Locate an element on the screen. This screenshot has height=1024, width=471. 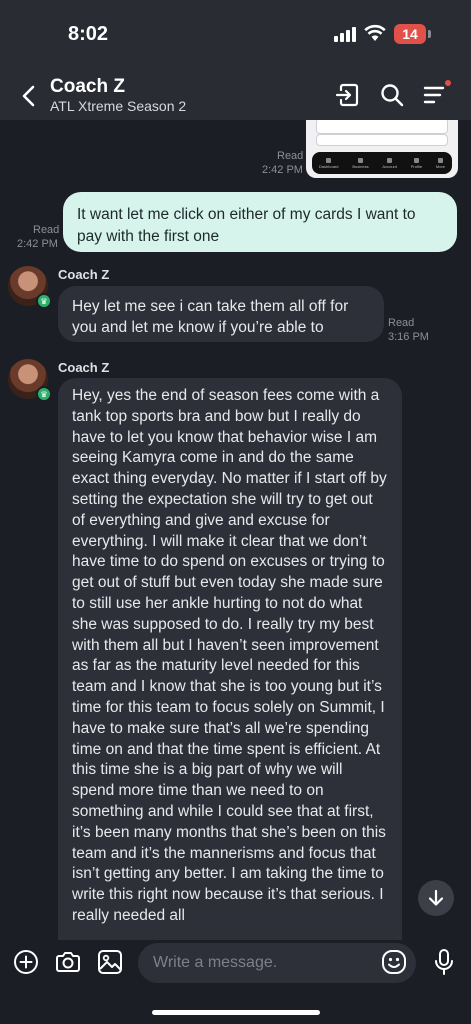
thumb-tab: More is located at coordinates (440, 163).